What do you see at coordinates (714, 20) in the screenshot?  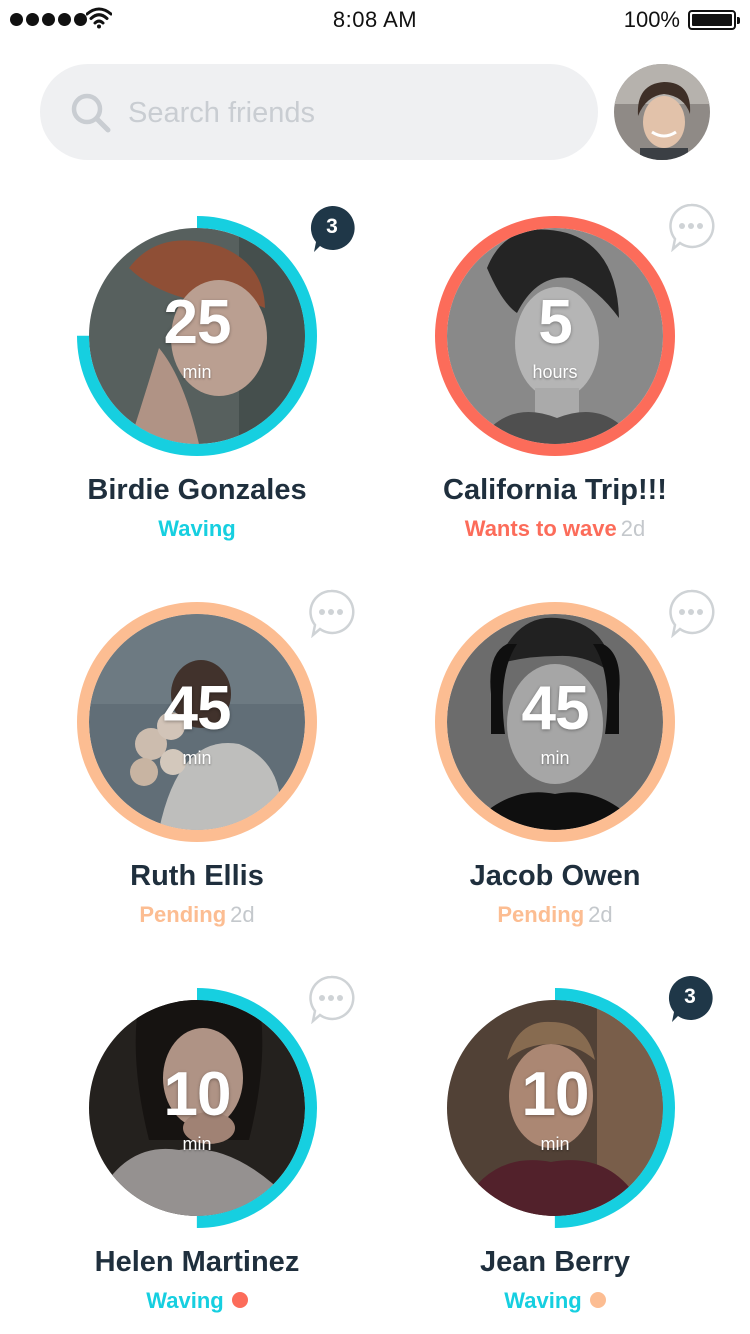 I see `battery-icon` at bounding box center [714, 20].